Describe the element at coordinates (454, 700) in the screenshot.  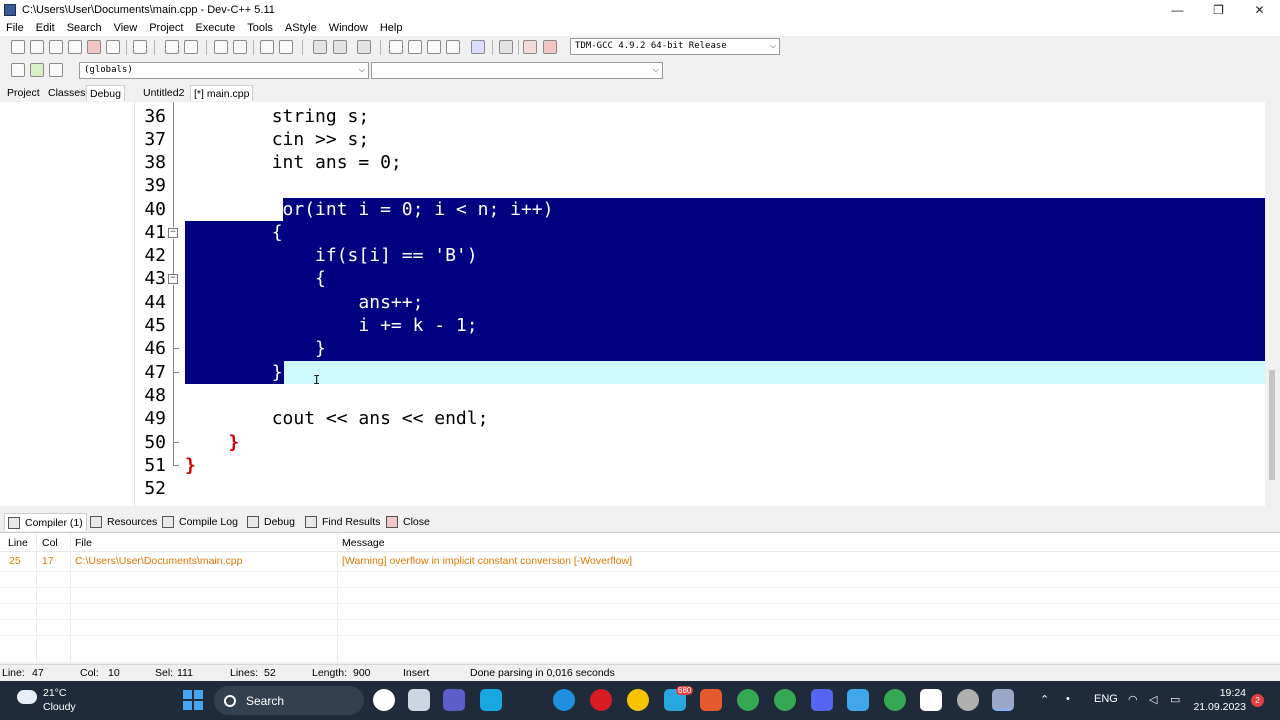
I see `teams-icon` at that location.